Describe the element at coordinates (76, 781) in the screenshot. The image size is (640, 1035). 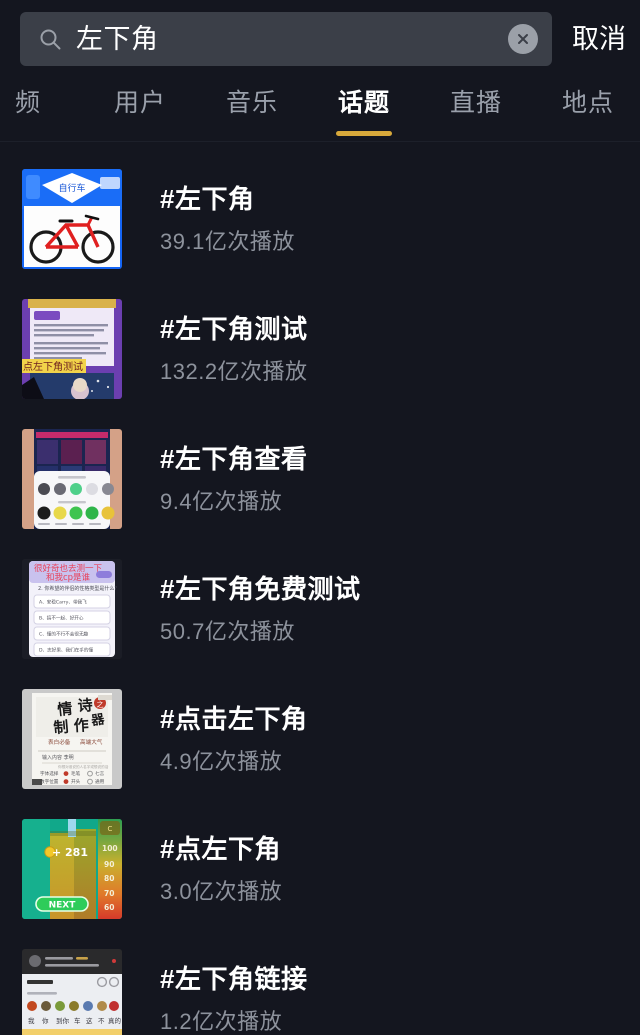
I see `svg-text: 开头` at that location.